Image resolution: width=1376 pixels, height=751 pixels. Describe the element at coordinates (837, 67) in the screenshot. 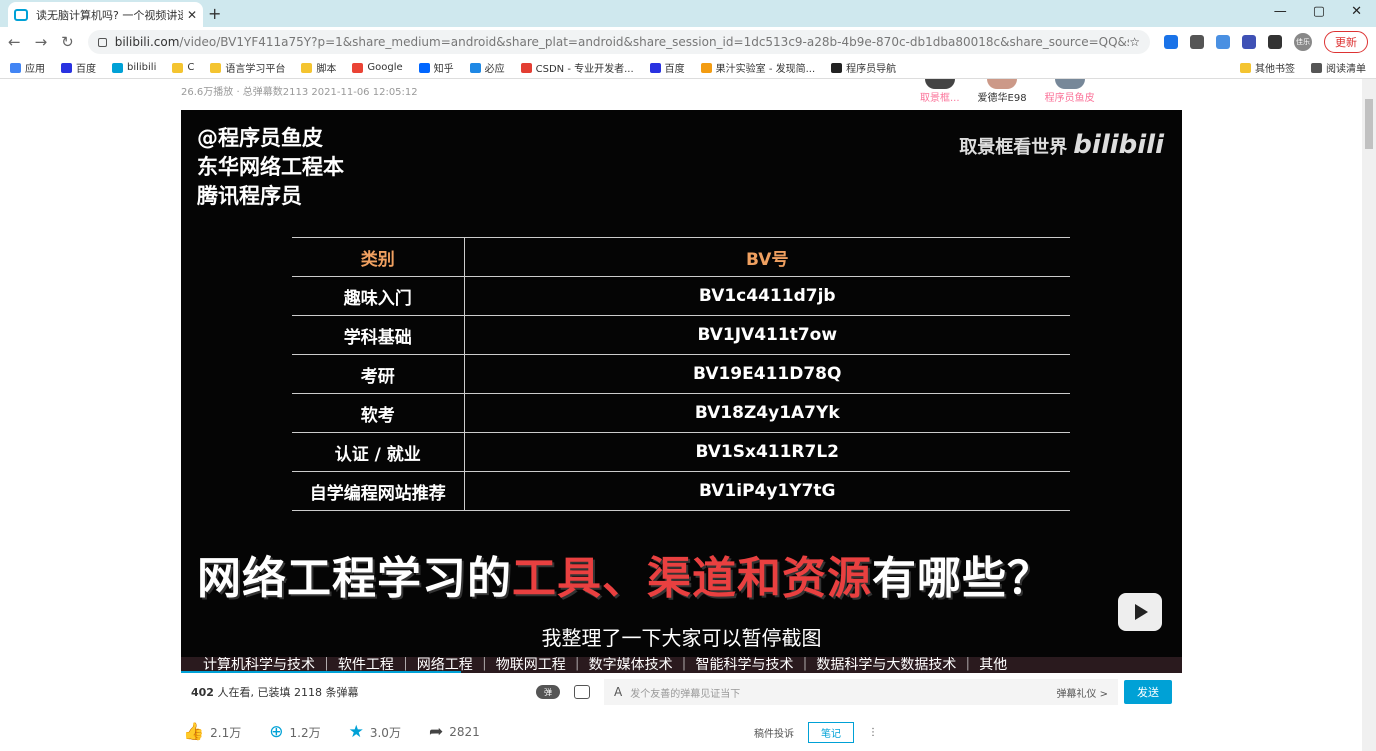

I see `programmer-nav-icon` at that location.